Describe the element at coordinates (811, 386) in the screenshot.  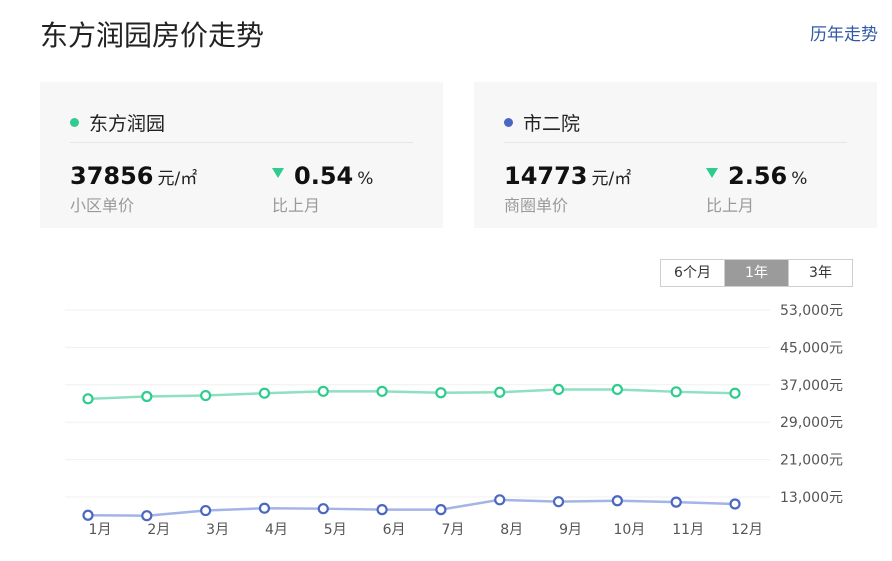
I see `y-tick-label: 37,000元` at that location.